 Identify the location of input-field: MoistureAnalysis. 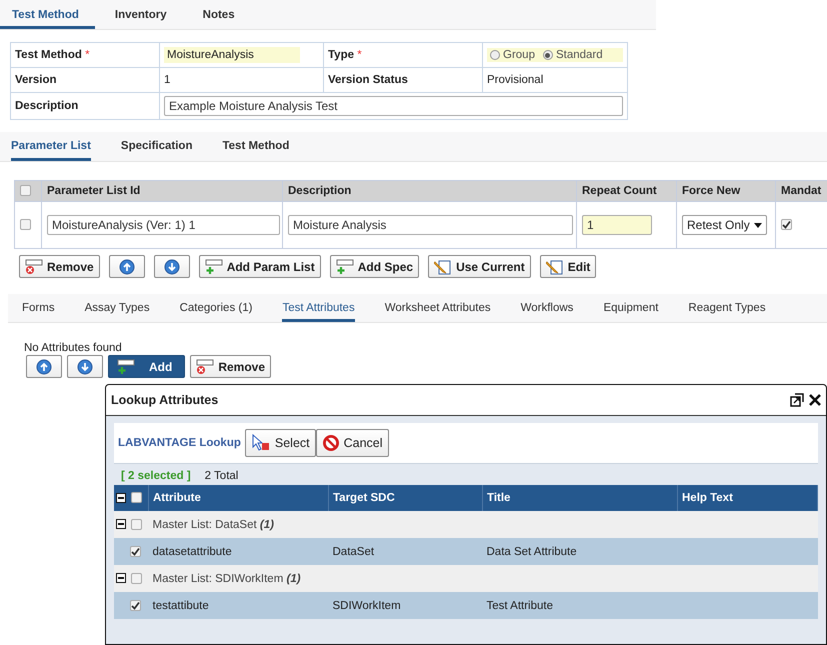
(232, 55).